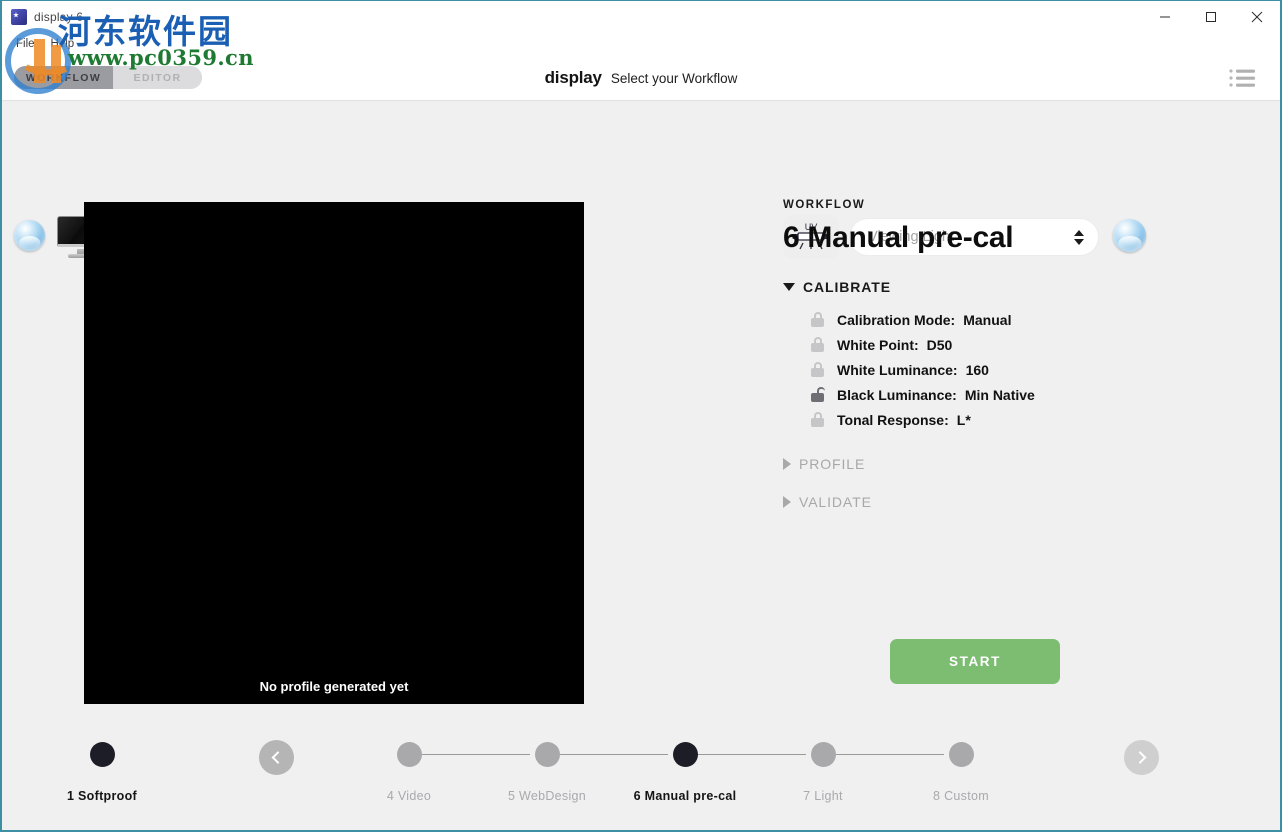 The height and width of the screenshot is (832, 1282). What do you see at coordinates (409, 796) in the screenshot?
I see `step-label: 4 Video` at bounding box center [409, 796].